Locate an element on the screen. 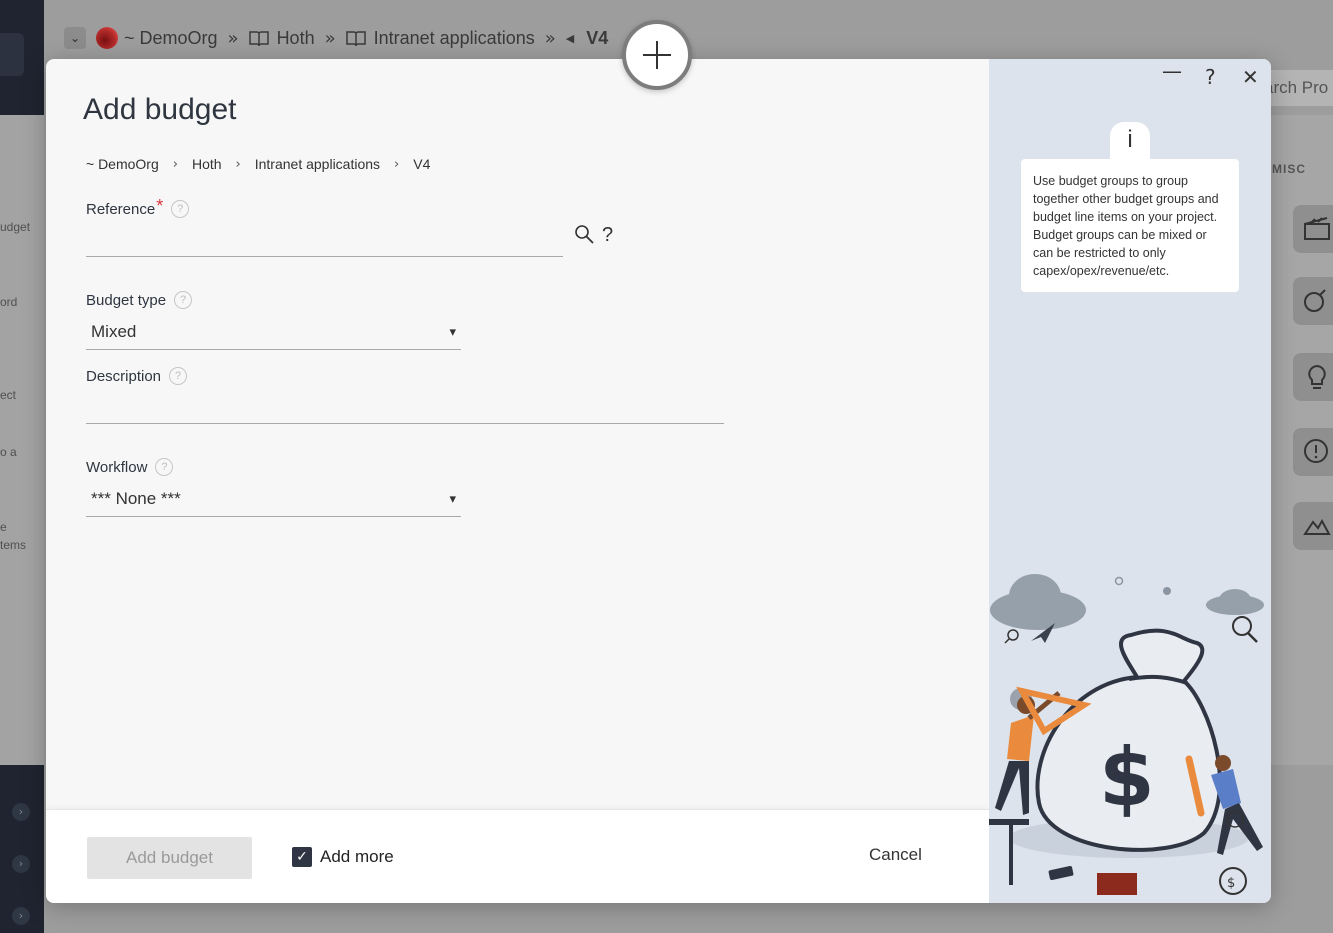  budget-type-label-text: Budget type is located at coordinates (126, 300).